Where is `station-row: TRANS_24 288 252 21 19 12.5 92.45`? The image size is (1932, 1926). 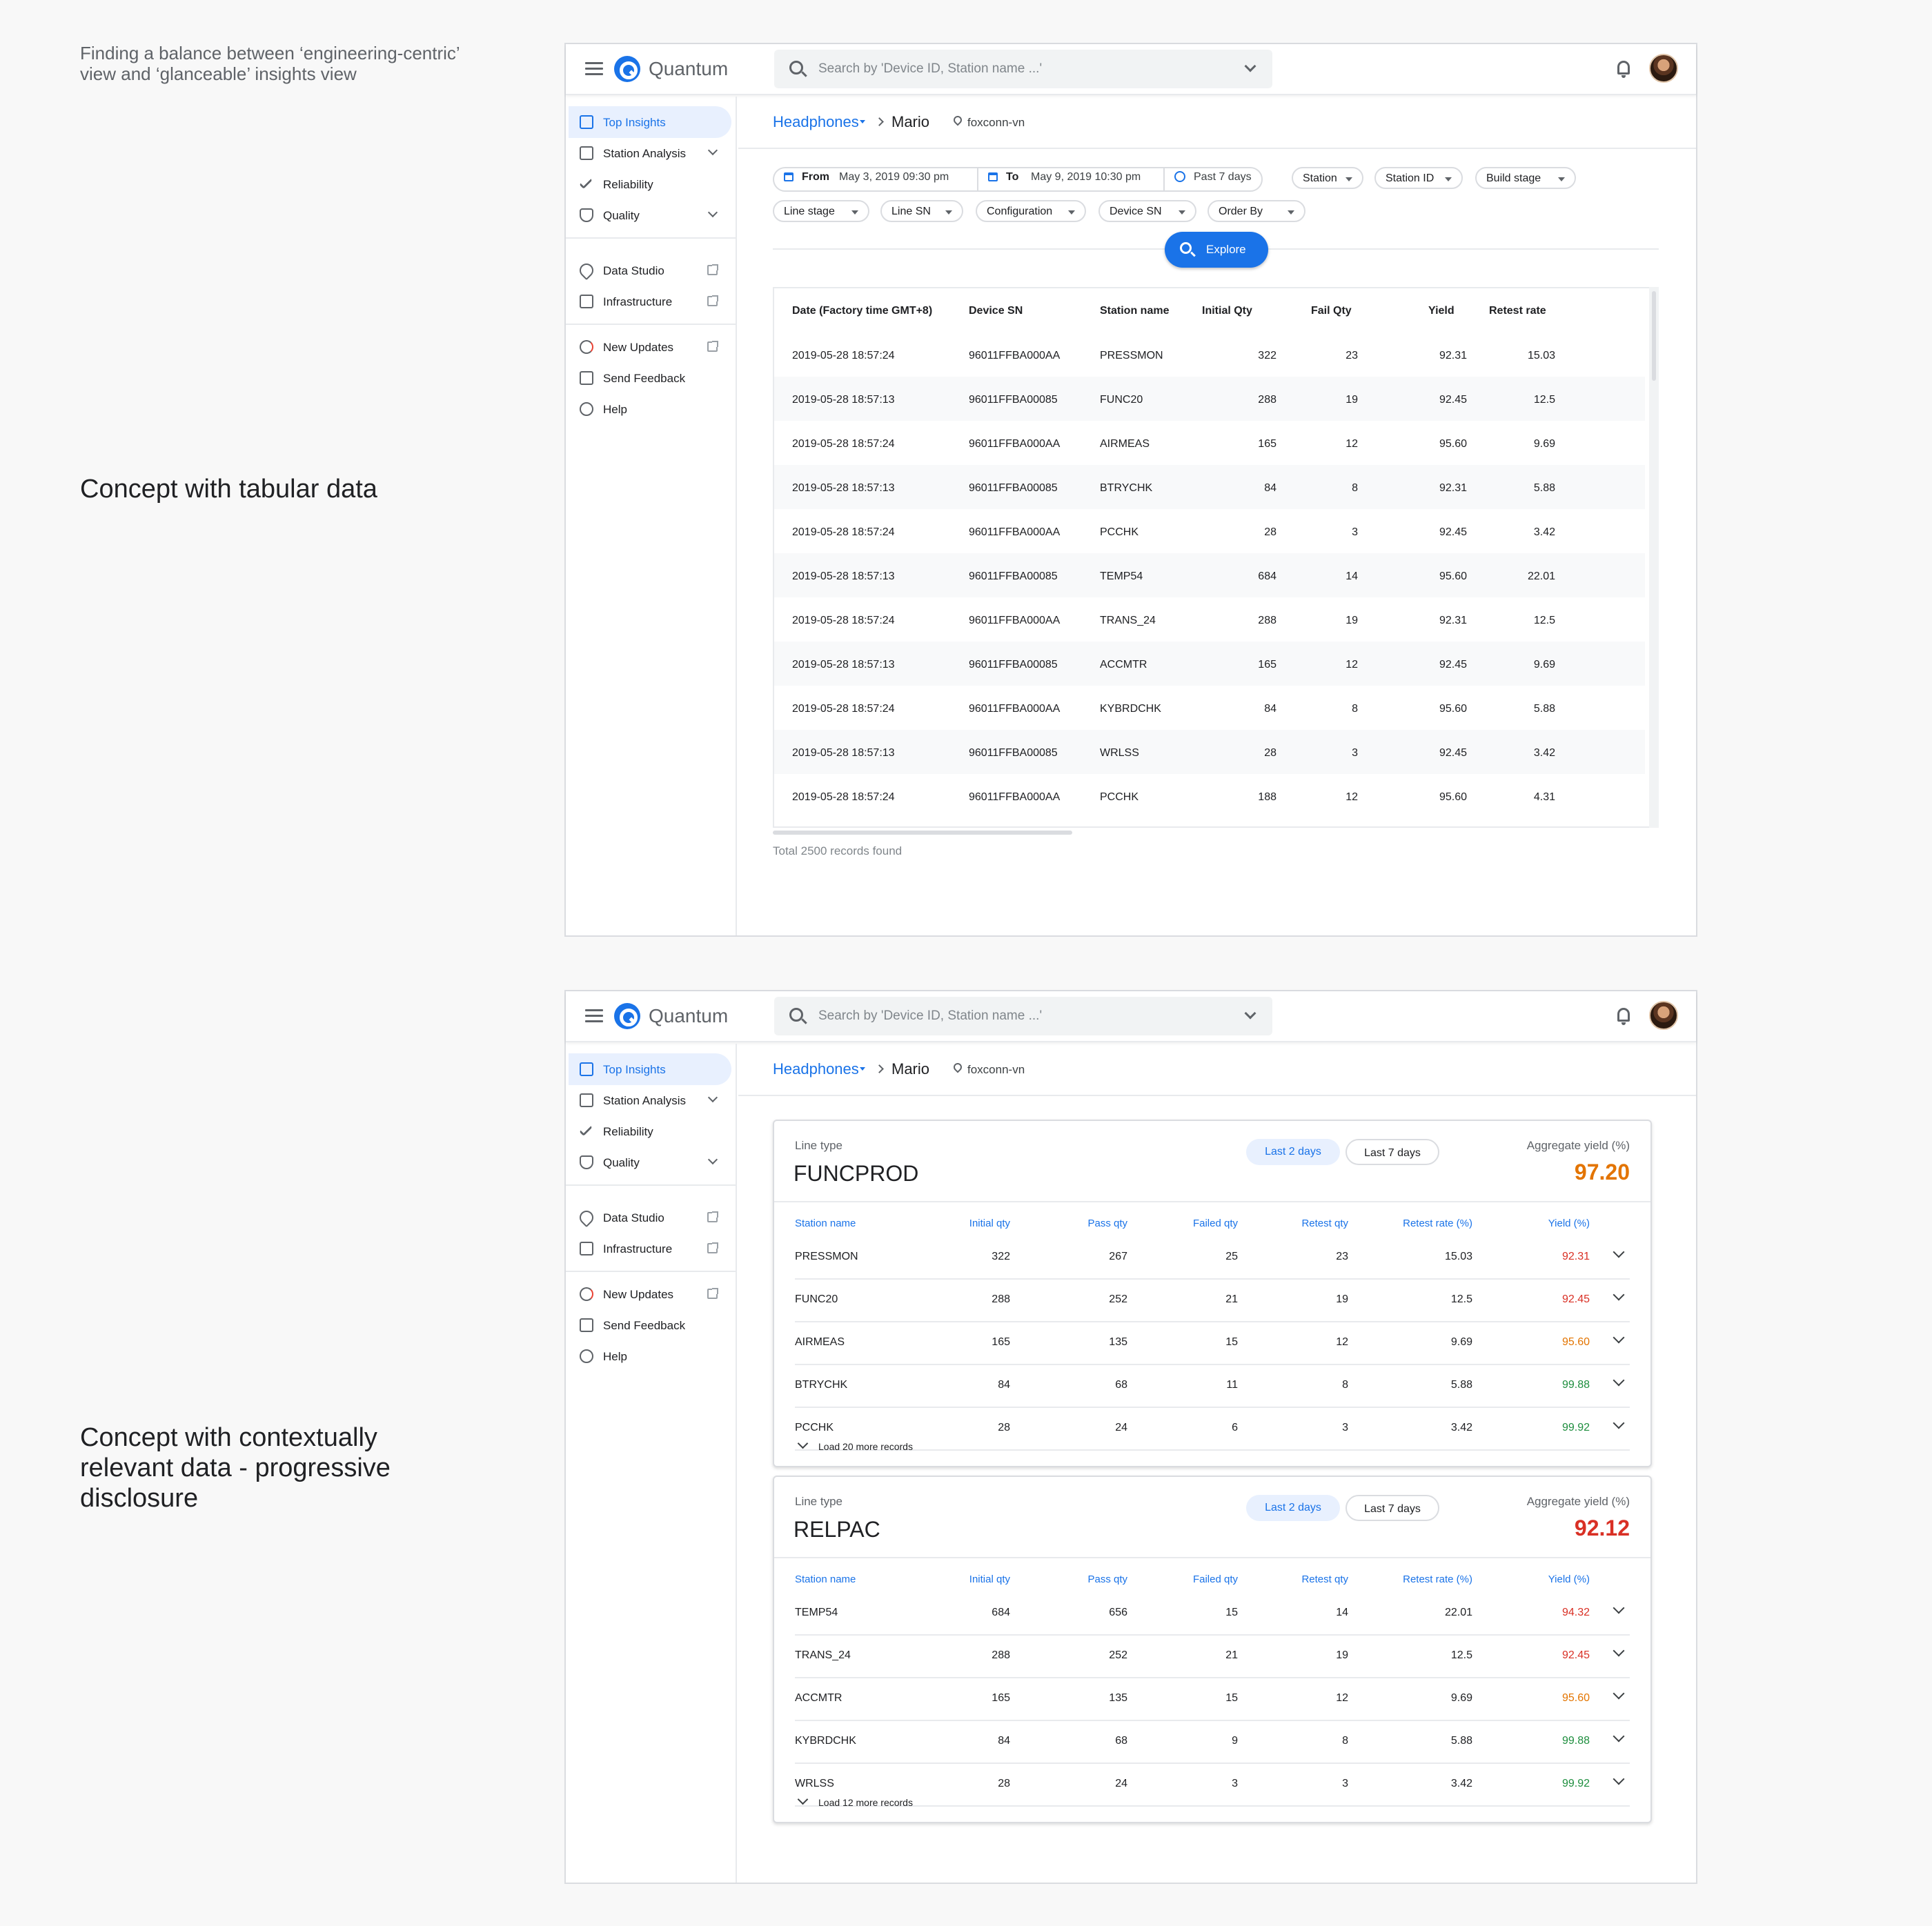
station-row: TRANS_24 288 252 21 19 12.5 92.45 is located at coordinates (1212, 1657).